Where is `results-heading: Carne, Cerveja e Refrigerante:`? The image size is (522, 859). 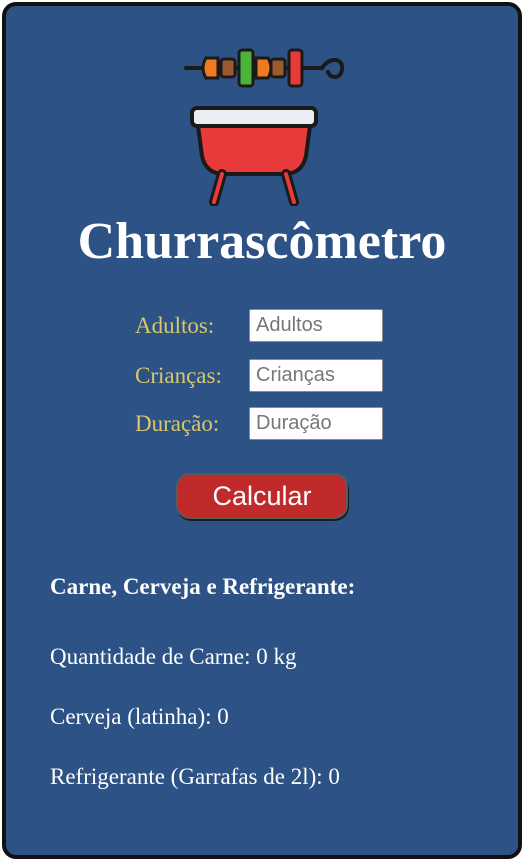
results-heading: Carne, Cerveja e Refrigerante: is located at coordinates (203, 586).